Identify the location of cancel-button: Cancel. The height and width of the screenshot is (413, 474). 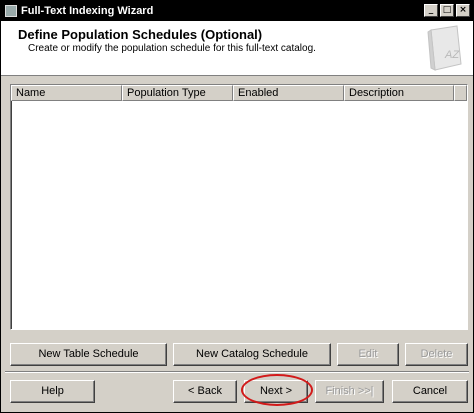
(430, 391).